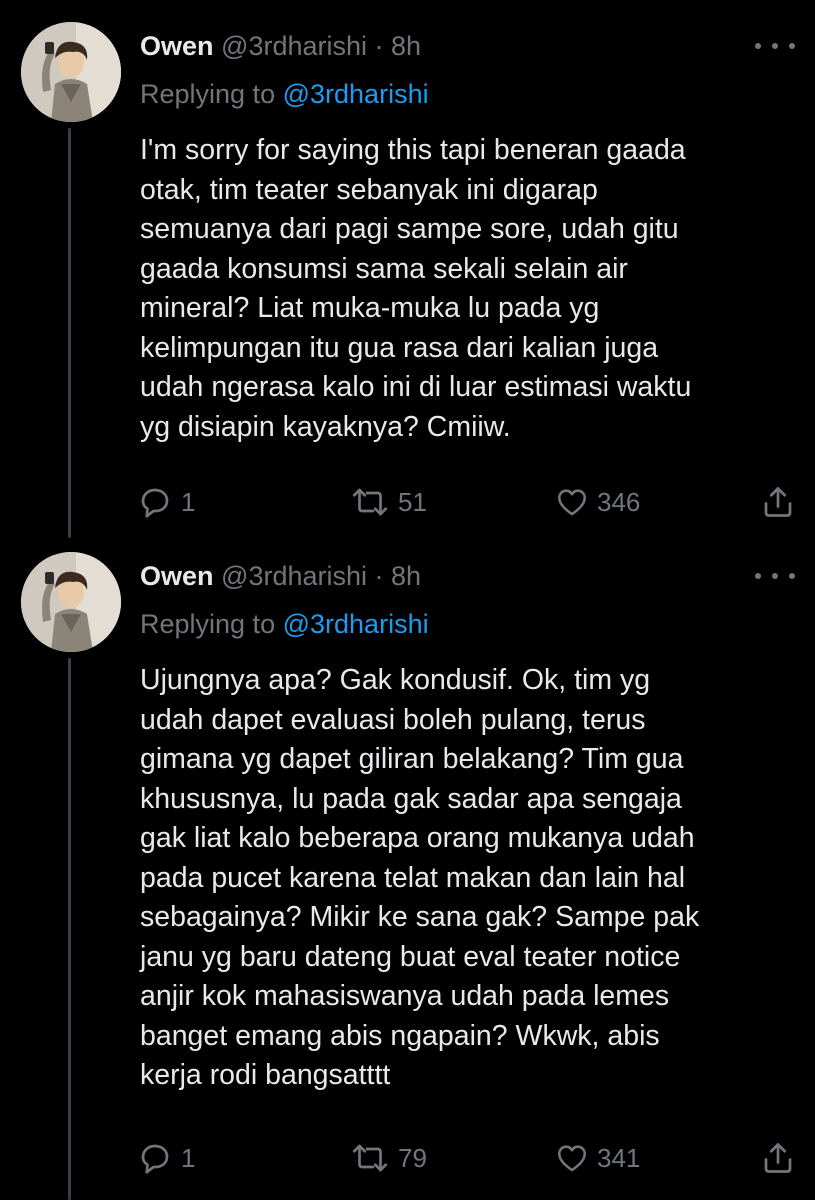 The height and width of the screenshot is (1200, 815). I want to click on retweet-button: 79, so click(388, 1158).